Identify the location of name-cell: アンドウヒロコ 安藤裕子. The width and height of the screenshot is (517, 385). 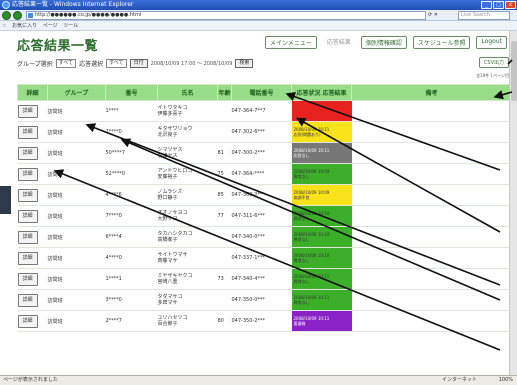
(187, 174).